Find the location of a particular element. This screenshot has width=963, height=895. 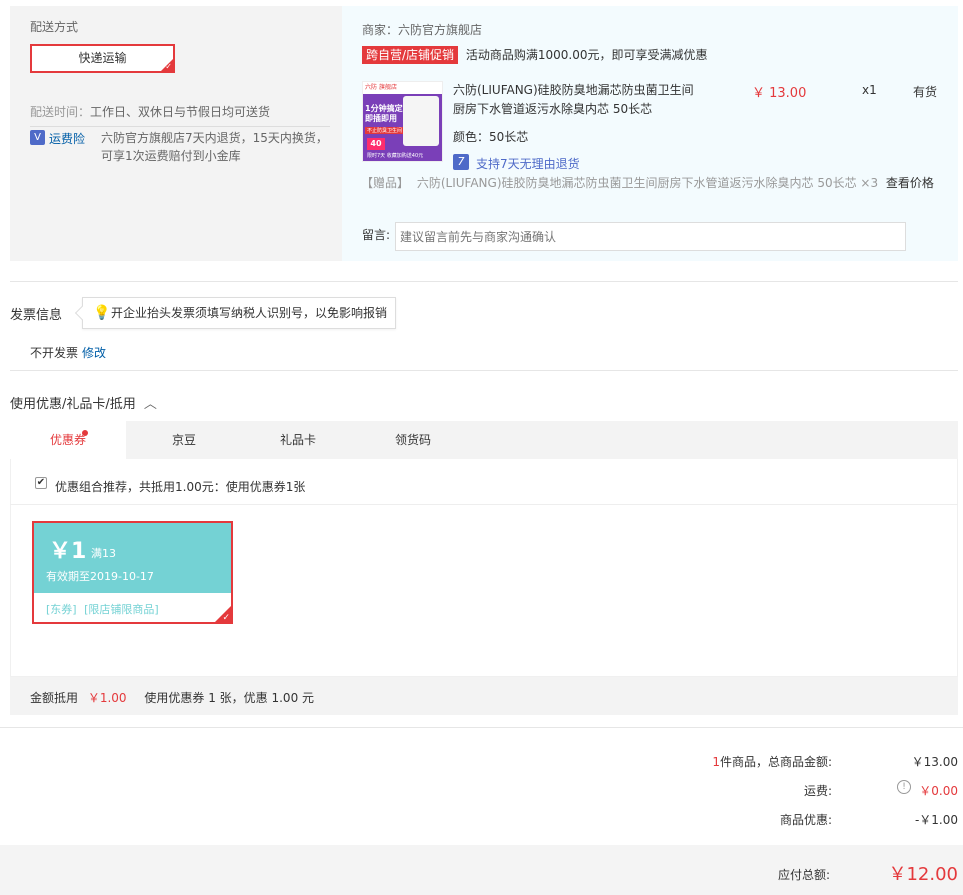

merchant: 商家：六防官方旗舰店 is located at coordinates (422, 29).